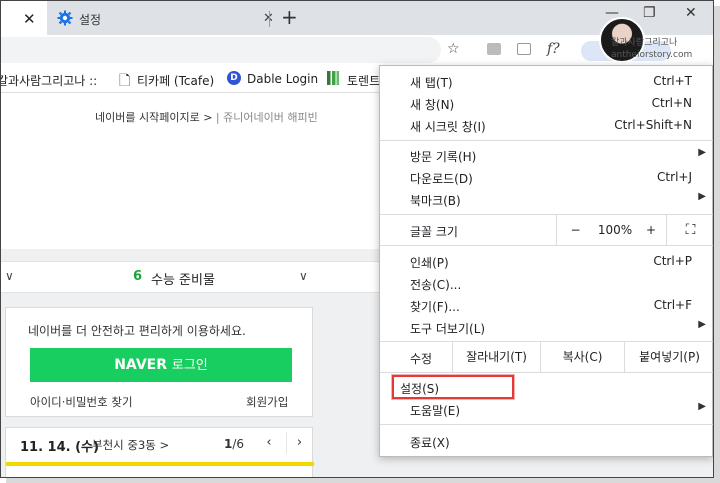  Describe the element at coordinates (299, 443) in the screenshot. I see `chevron-right-icon: ›` at that location.